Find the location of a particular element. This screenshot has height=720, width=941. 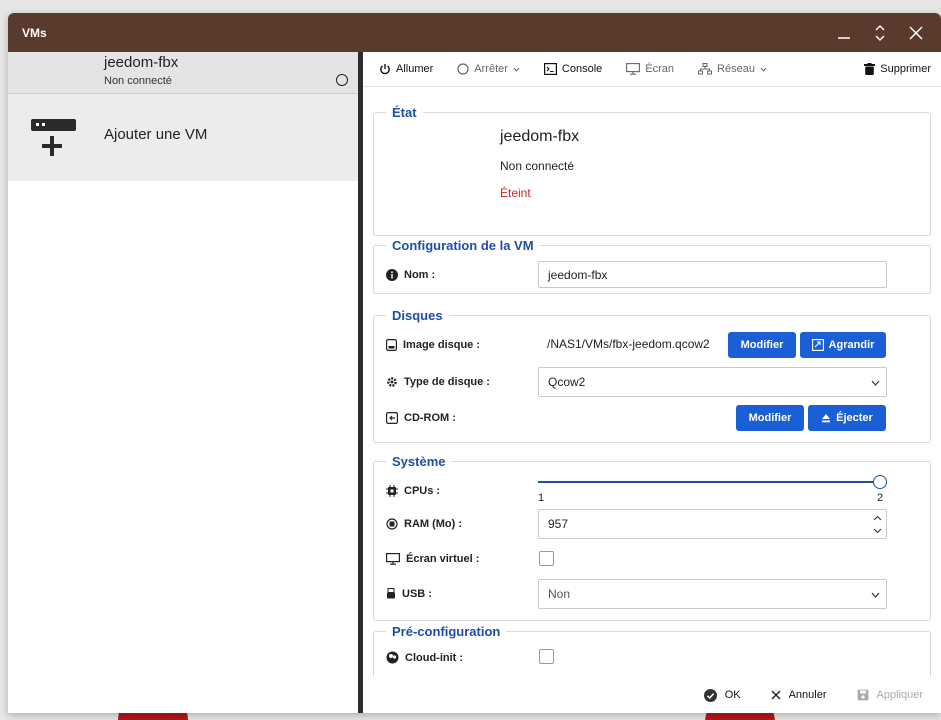

state-power: Éteint is located at coordinates (515, 193).